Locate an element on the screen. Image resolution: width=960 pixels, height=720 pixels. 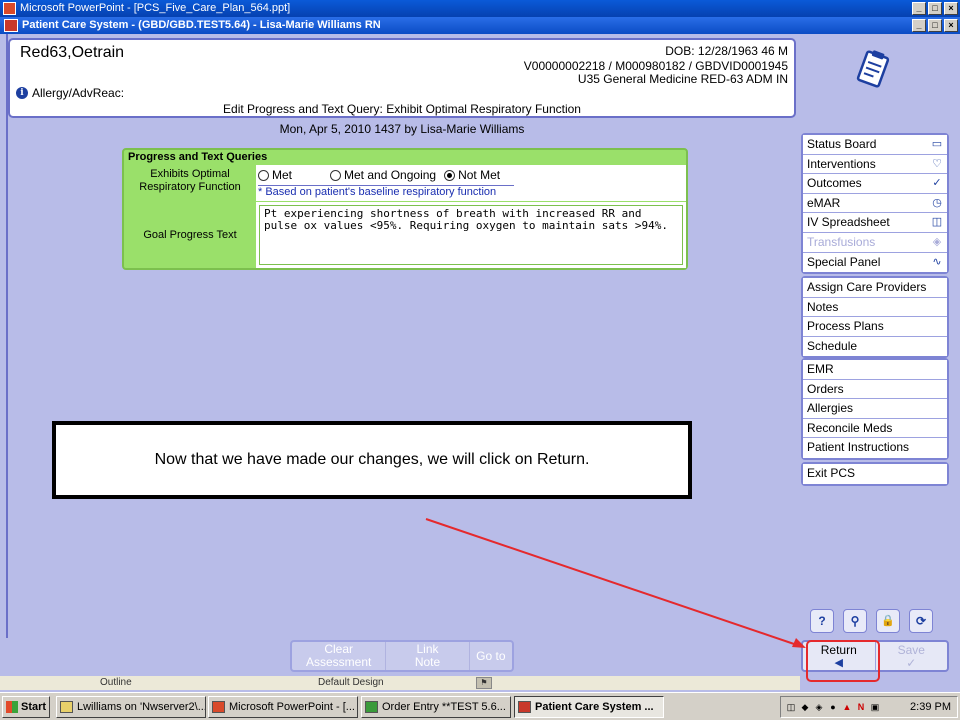
nav-exit-pcs: Exit PCS is located at coordinates (875, 474).